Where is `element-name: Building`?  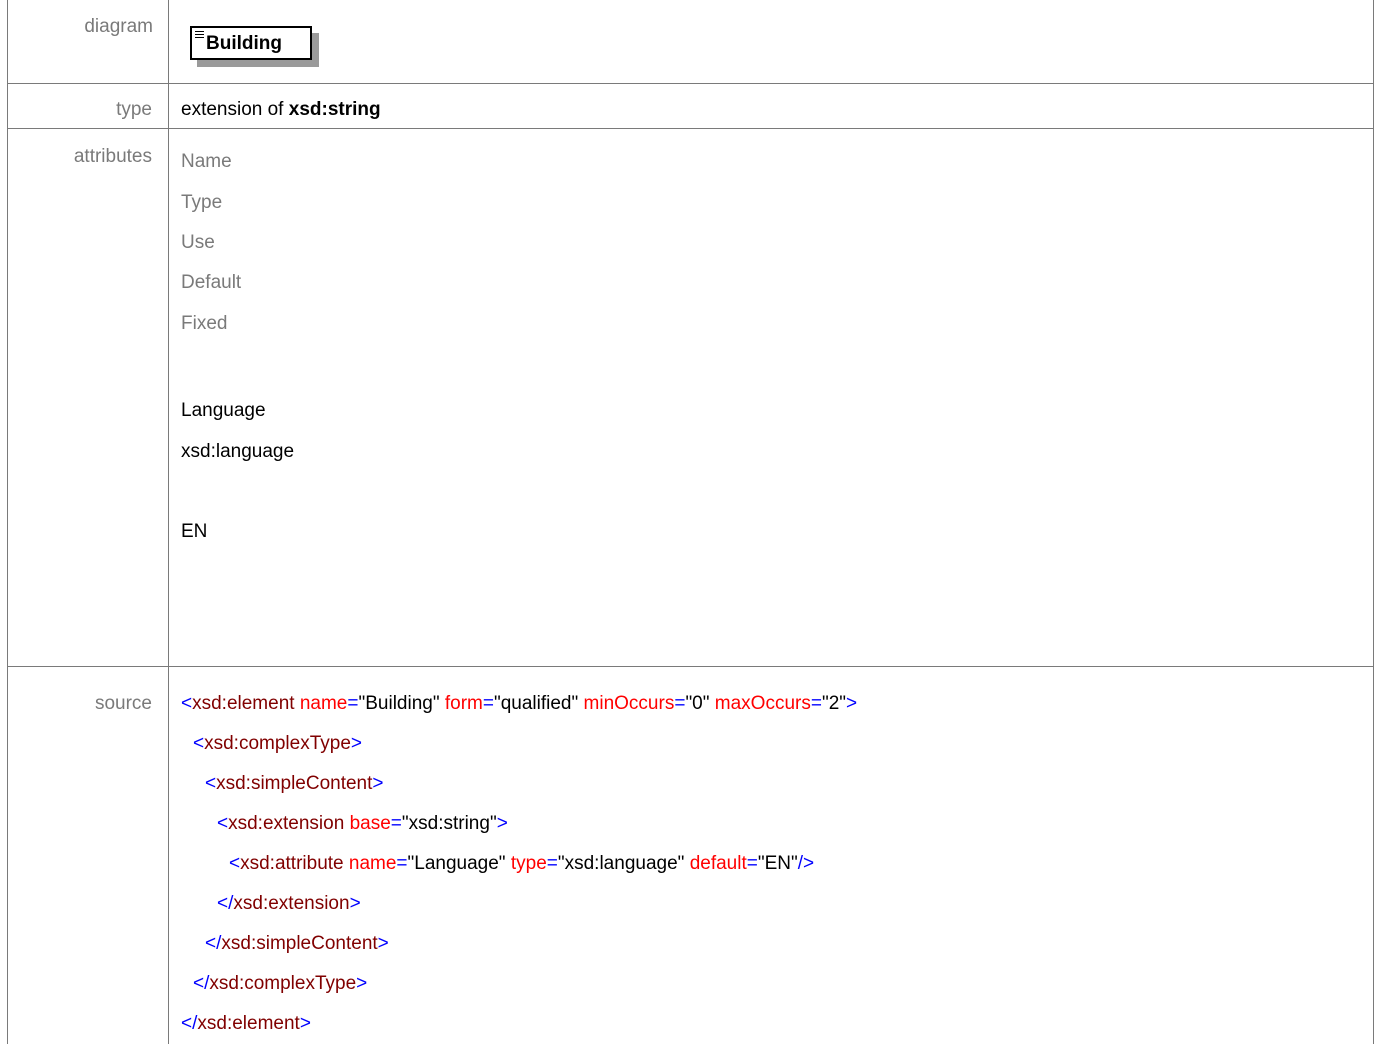 element-name: Building is located at coordinates (244, 43).